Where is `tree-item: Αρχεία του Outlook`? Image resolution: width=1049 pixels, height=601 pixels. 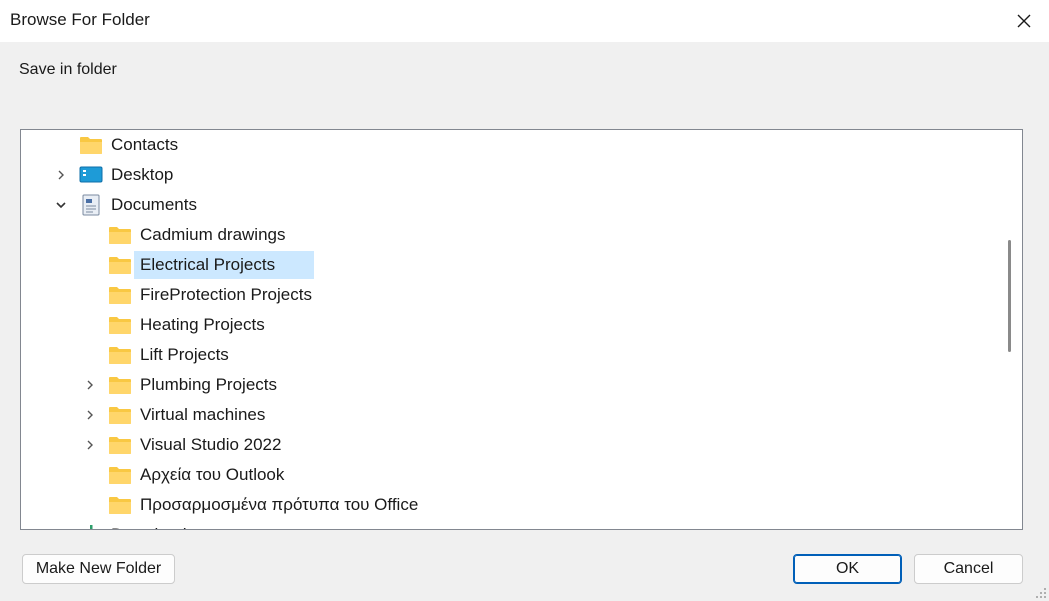 tree-item: Αρχεία του Outlook is located at coordinates (509, 475).